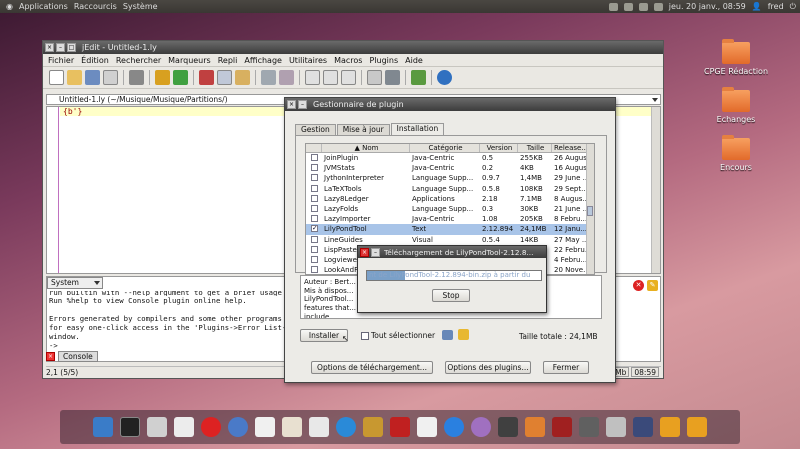  Describe the element at coordinates (613, 6) in the screenshot. I see `battery-icon` at that location.